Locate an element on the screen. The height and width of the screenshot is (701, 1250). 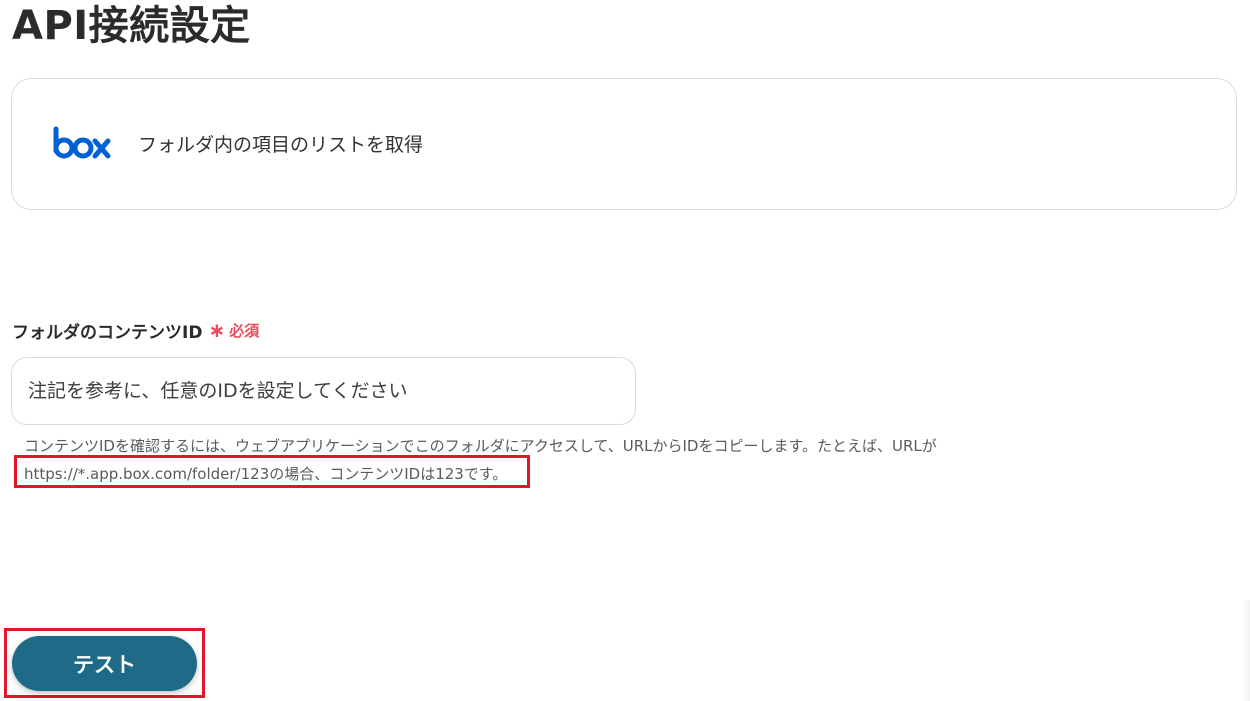
action-name: フォルダ内の項目のリストを取得 is located at coordinates (281, 145).